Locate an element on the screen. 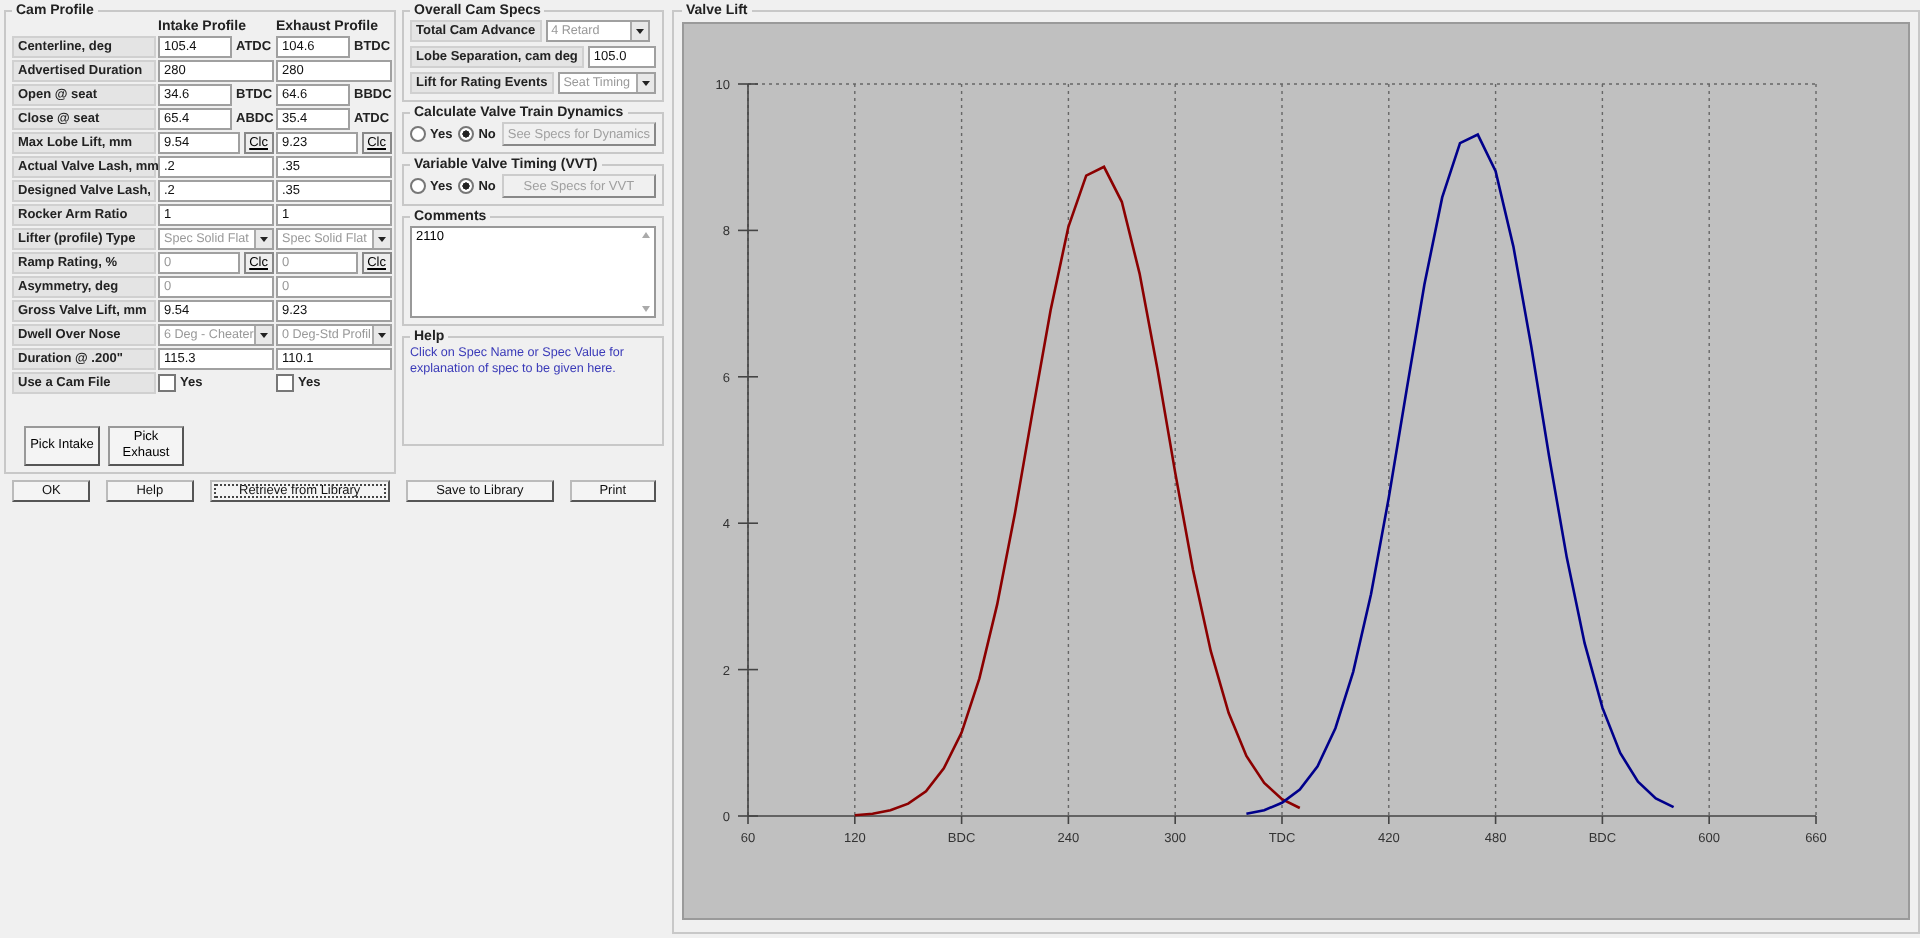  scrollbar-icon is located at coordinates (646, 272).